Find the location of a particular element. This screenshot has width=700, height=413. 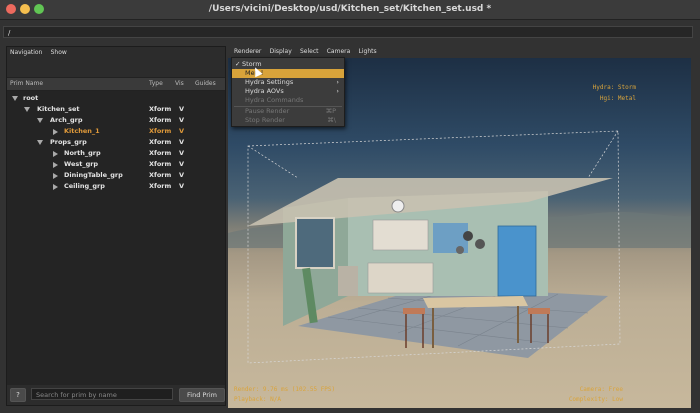

menu-renderer: Renderer is located at coordinates (247, 51).